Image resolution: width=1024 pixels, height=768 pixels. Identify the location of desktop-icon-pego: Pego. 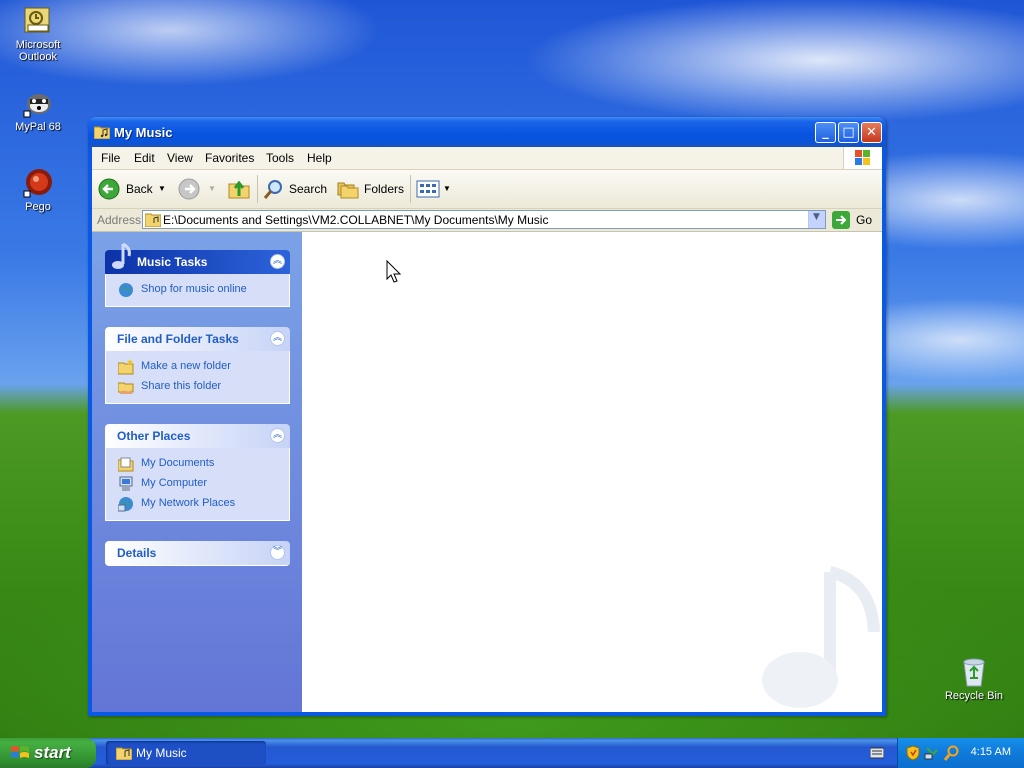
(38, 190).